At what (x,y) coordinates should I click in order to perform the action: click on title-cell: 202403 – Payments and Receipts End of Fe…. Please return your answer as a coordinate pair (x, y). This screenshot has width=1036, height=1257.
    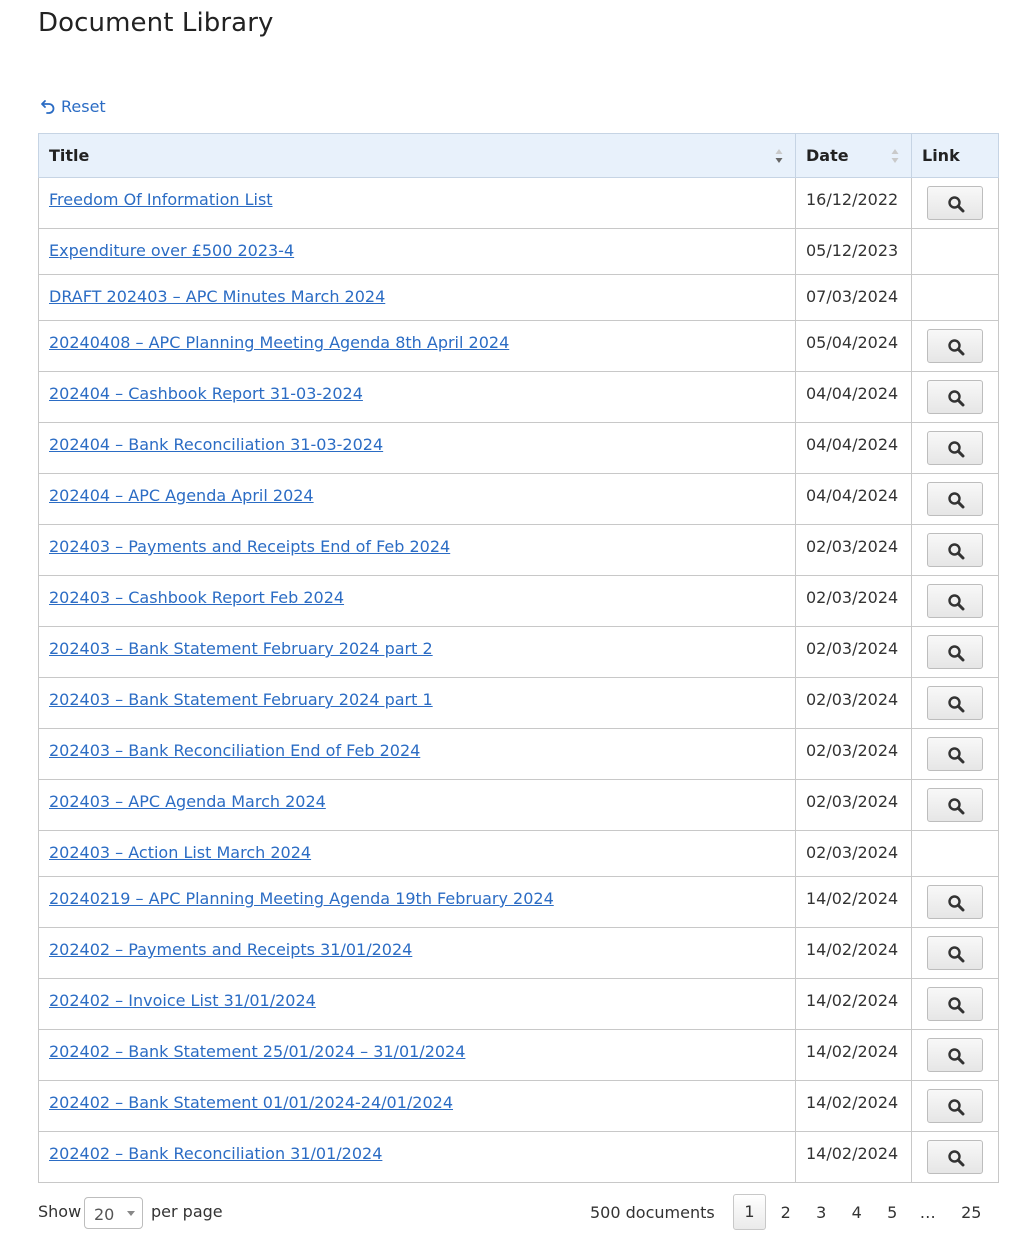
    Looking at the image, I should click on (417, 550).